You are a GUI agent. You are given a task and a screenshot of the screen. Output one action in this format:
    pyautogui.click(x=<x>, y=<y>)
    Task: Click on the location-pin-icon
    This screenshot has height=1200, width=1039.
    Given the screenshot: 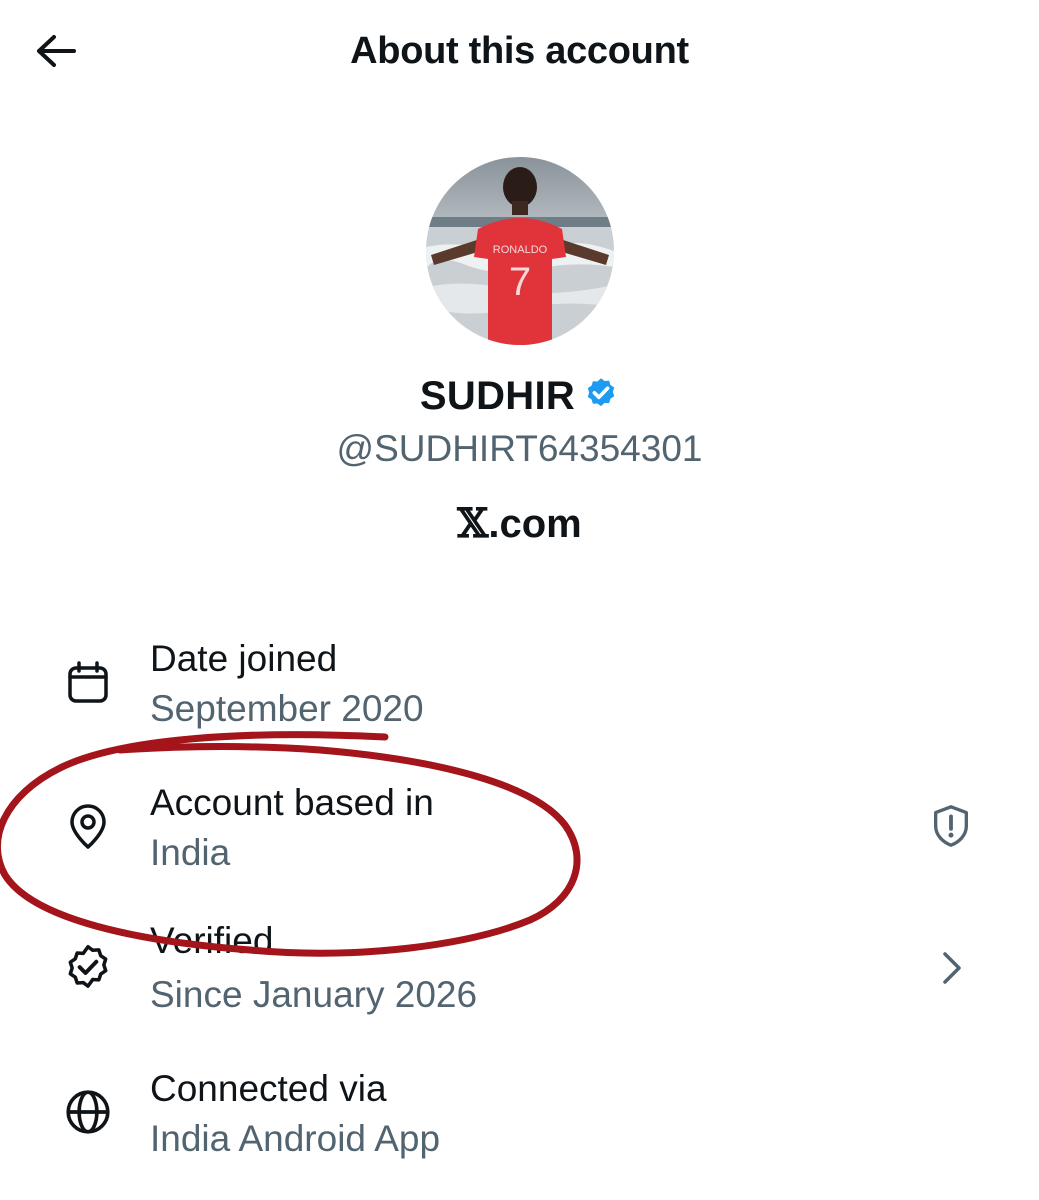 What is the action you would take?
    pyautogui.click(x=88, y=827)
    